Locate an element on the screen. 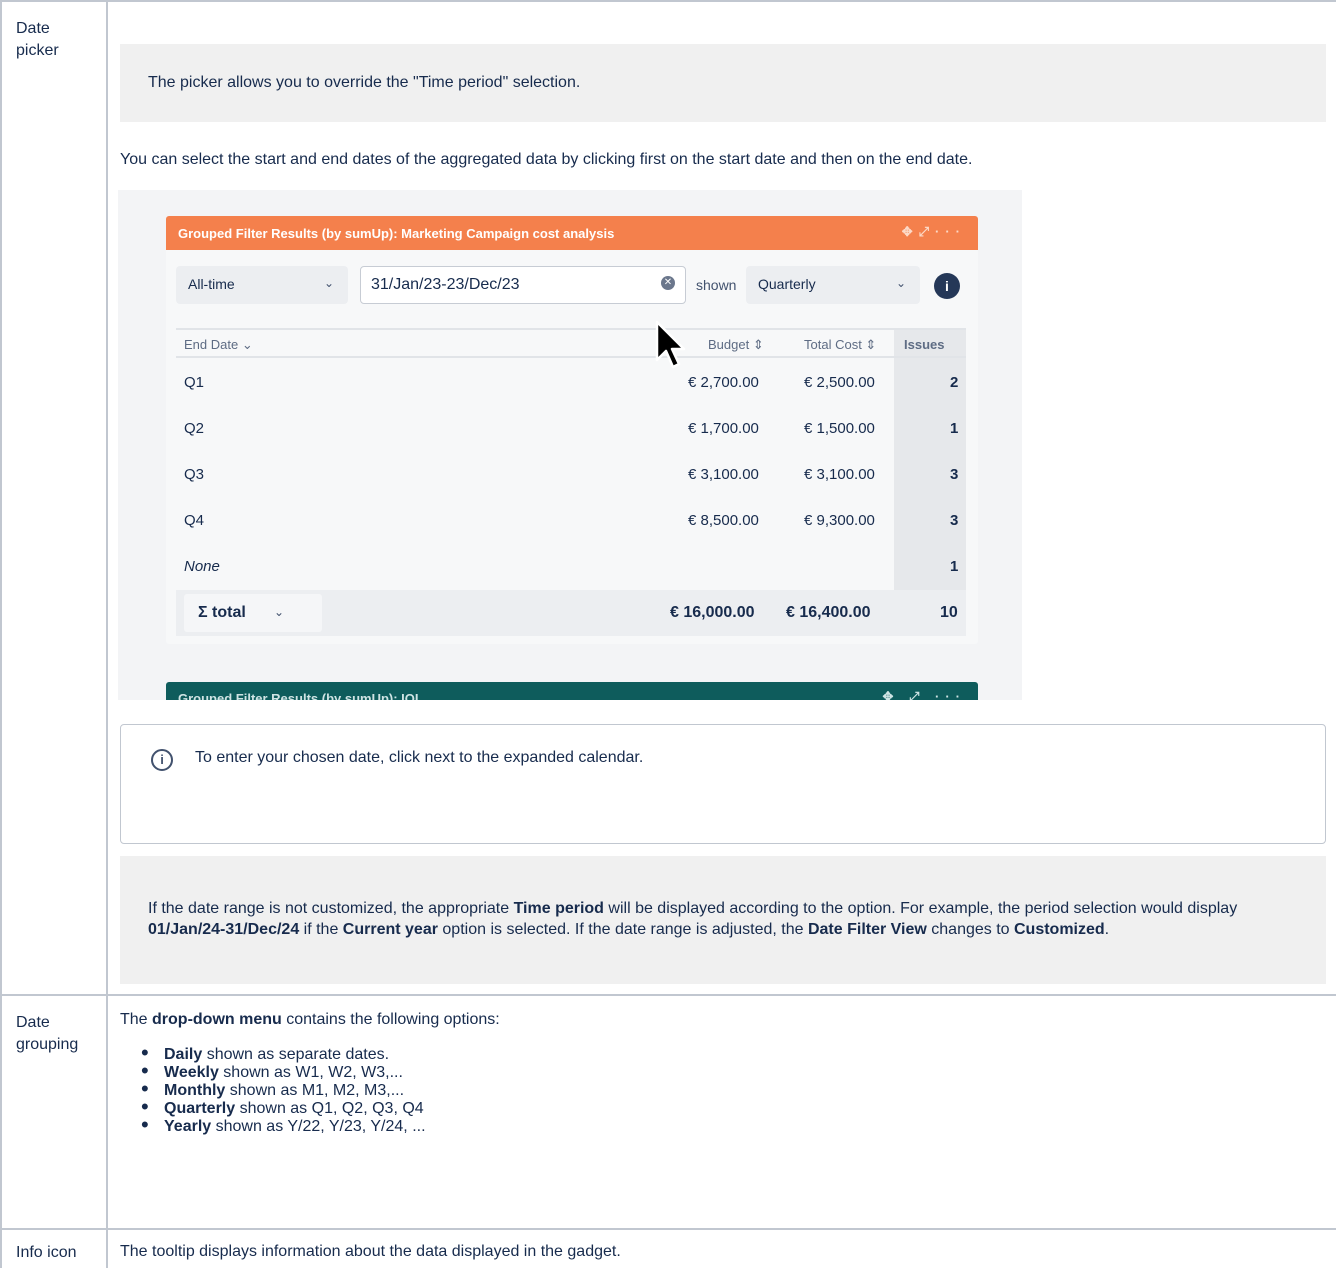 This screenshot has width=1336, height=1268. table-row: Q3 € 3,100.00 € 3,100.00 3 is located at coordinates (571, 475).